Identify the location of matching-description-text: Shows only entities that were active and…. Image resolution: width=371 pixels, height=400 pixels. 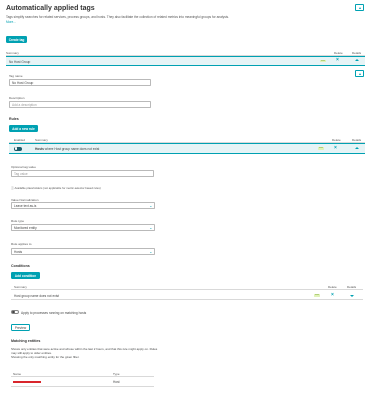
(84, 351).